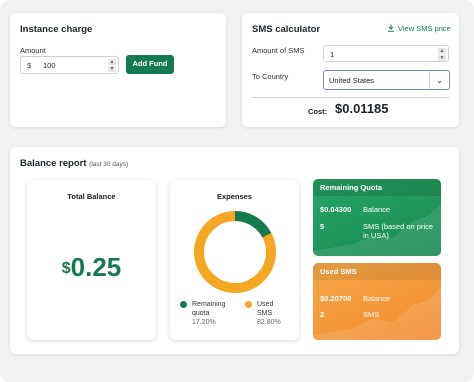 Image resolution: width=474 pixels, height=382 pixels. Describe the element at coordinates (322, 226) in the screenshot. I see `remaining-quota-count: 5` at that location.